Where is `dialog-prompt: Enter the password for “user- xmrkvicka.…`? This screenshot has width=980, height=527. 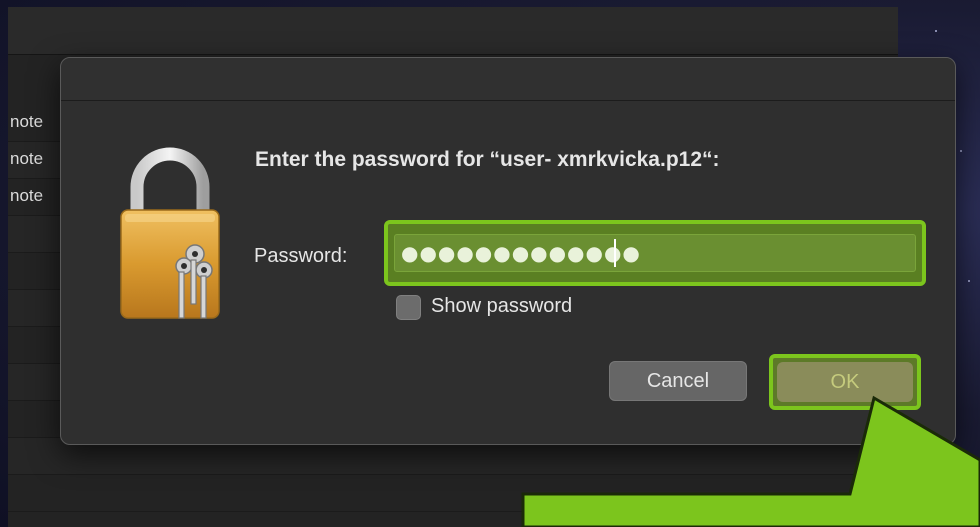 dialog-prompt: Enter the password for “user- xmrkvicka.… is located at coordinates (487, 159).